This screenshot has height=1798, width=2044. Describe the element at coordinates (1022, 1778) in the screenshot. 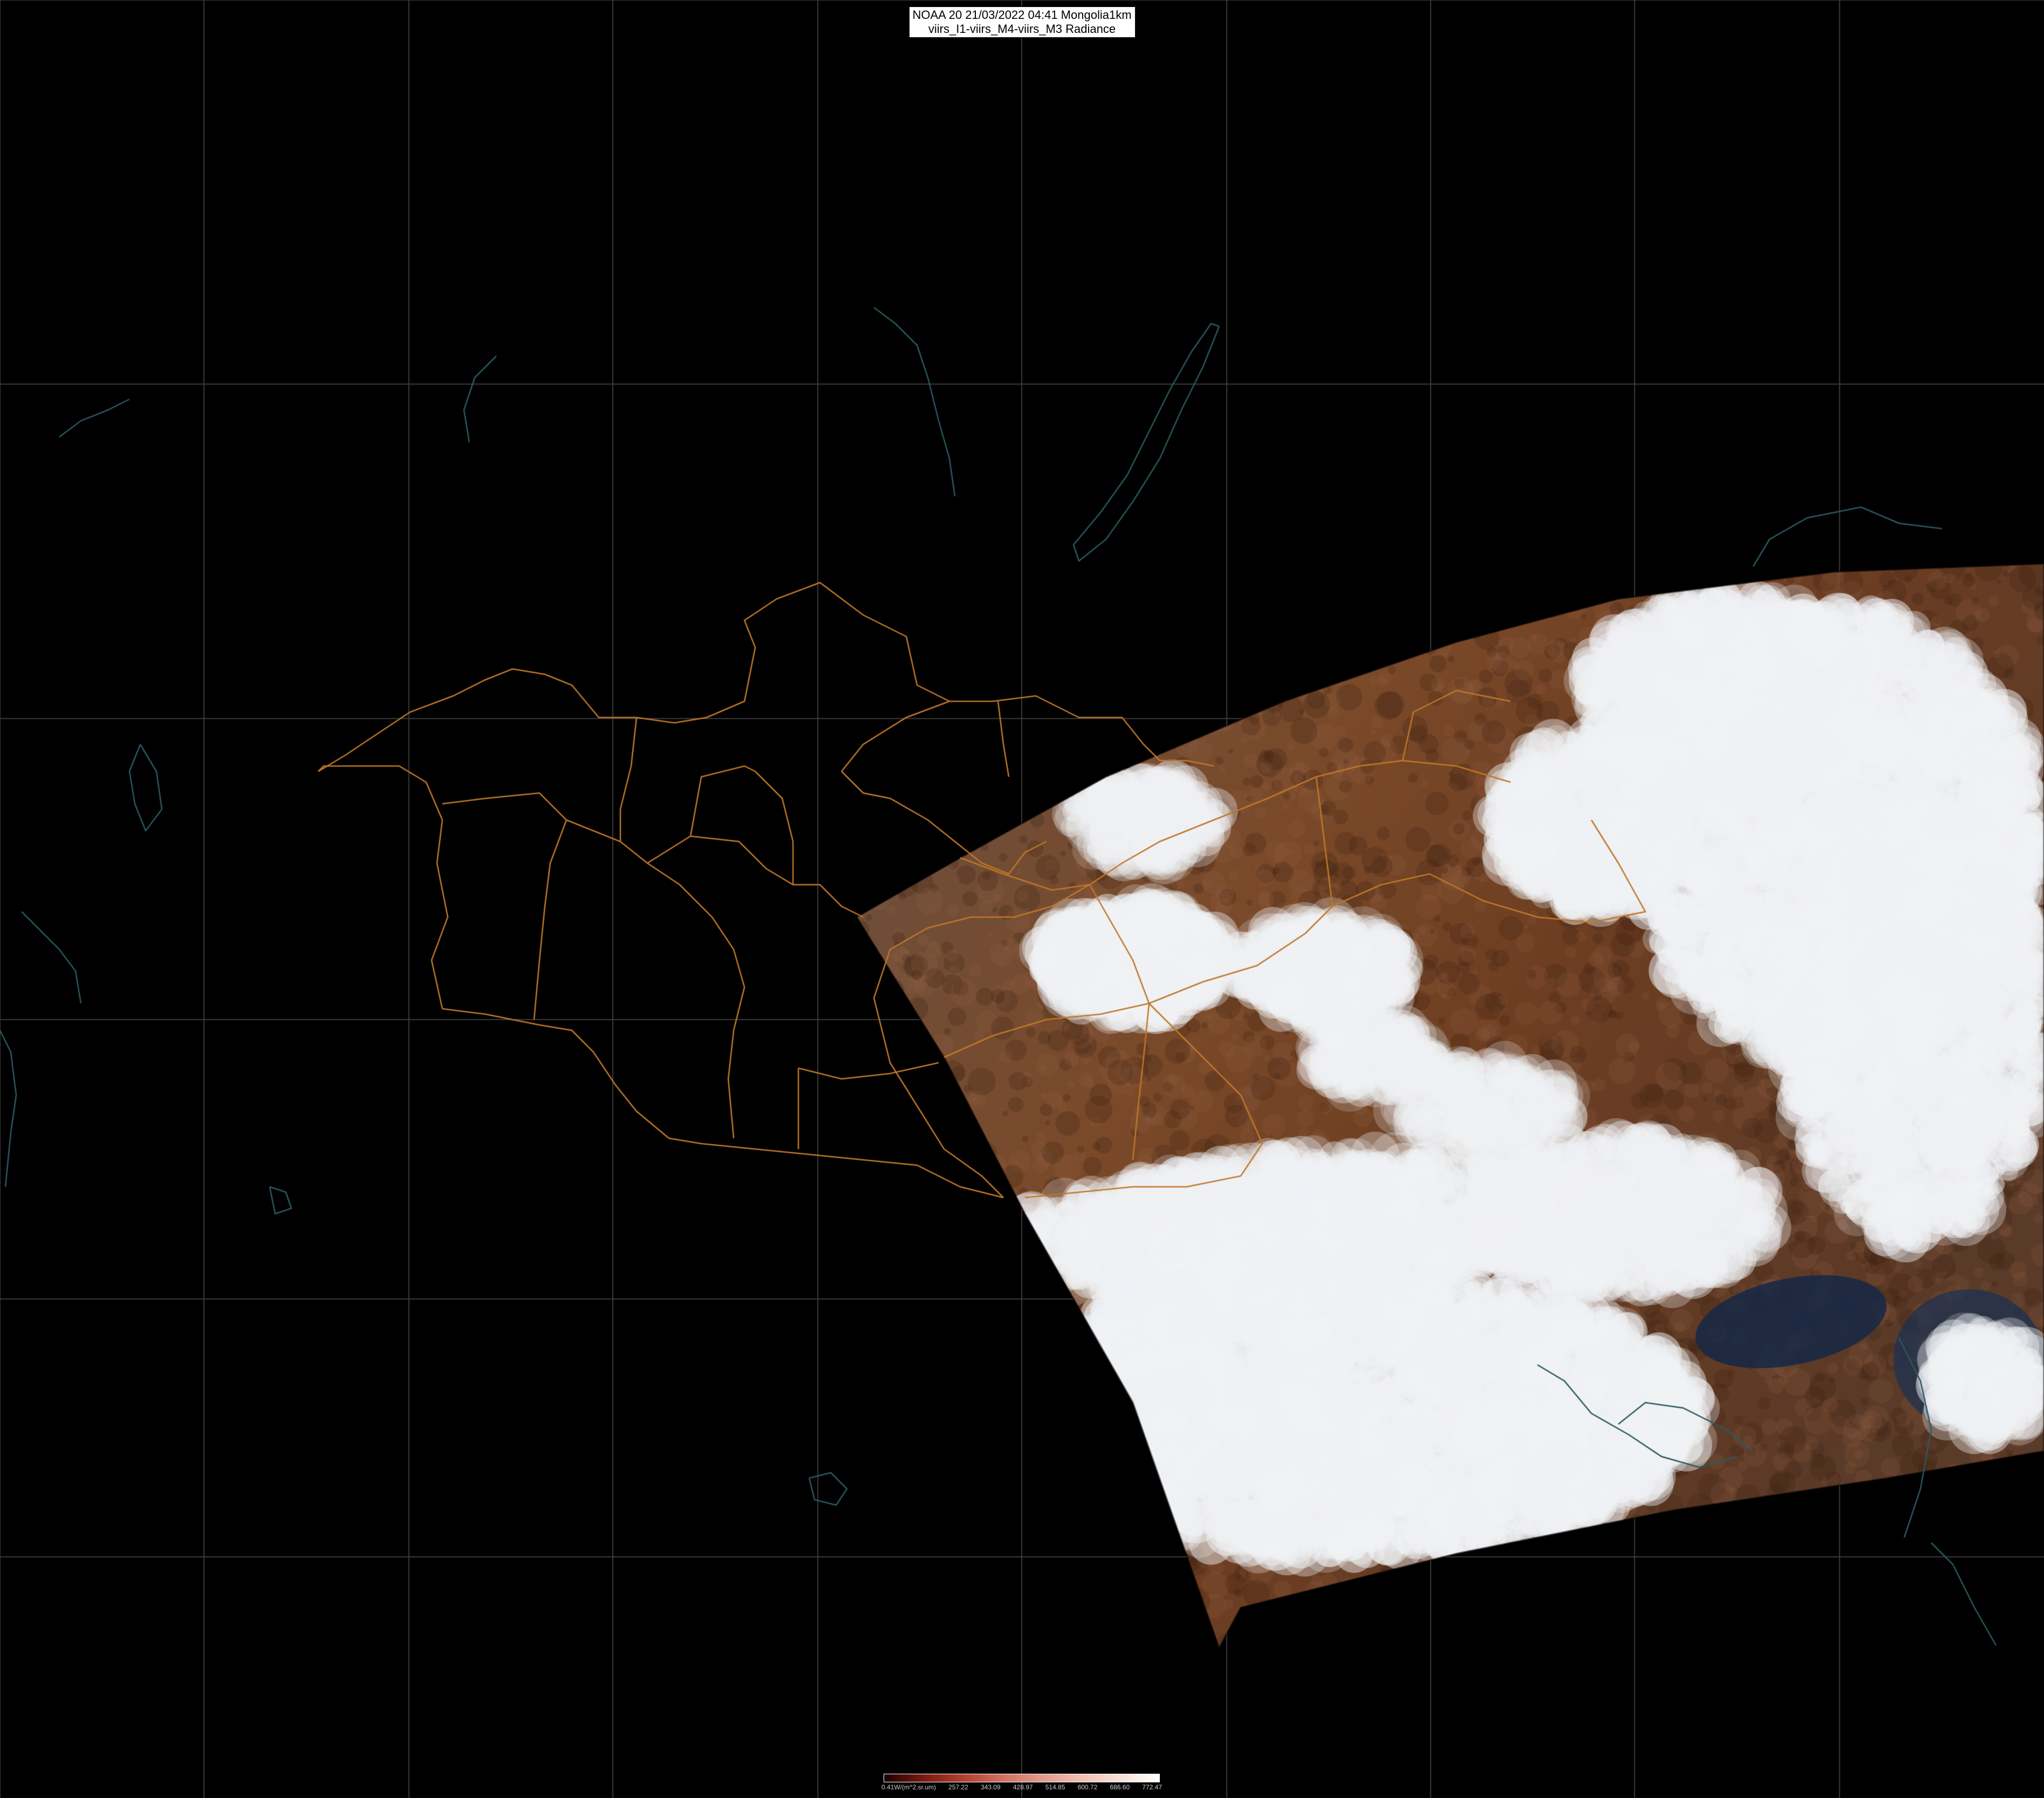

I see `colorbar-gradient` at that location.